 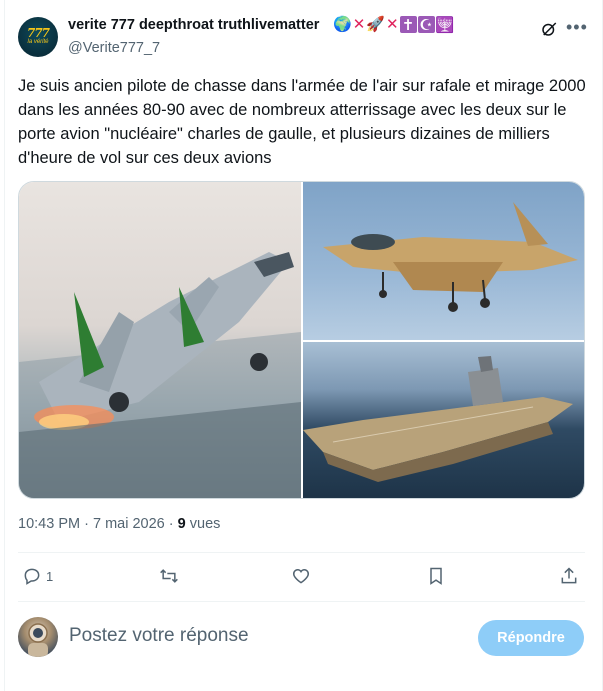 What do you see at coordinates (426, 25) in the screenshot?
I see `crescent-icon: ☪` at bounding box center [426, 25].